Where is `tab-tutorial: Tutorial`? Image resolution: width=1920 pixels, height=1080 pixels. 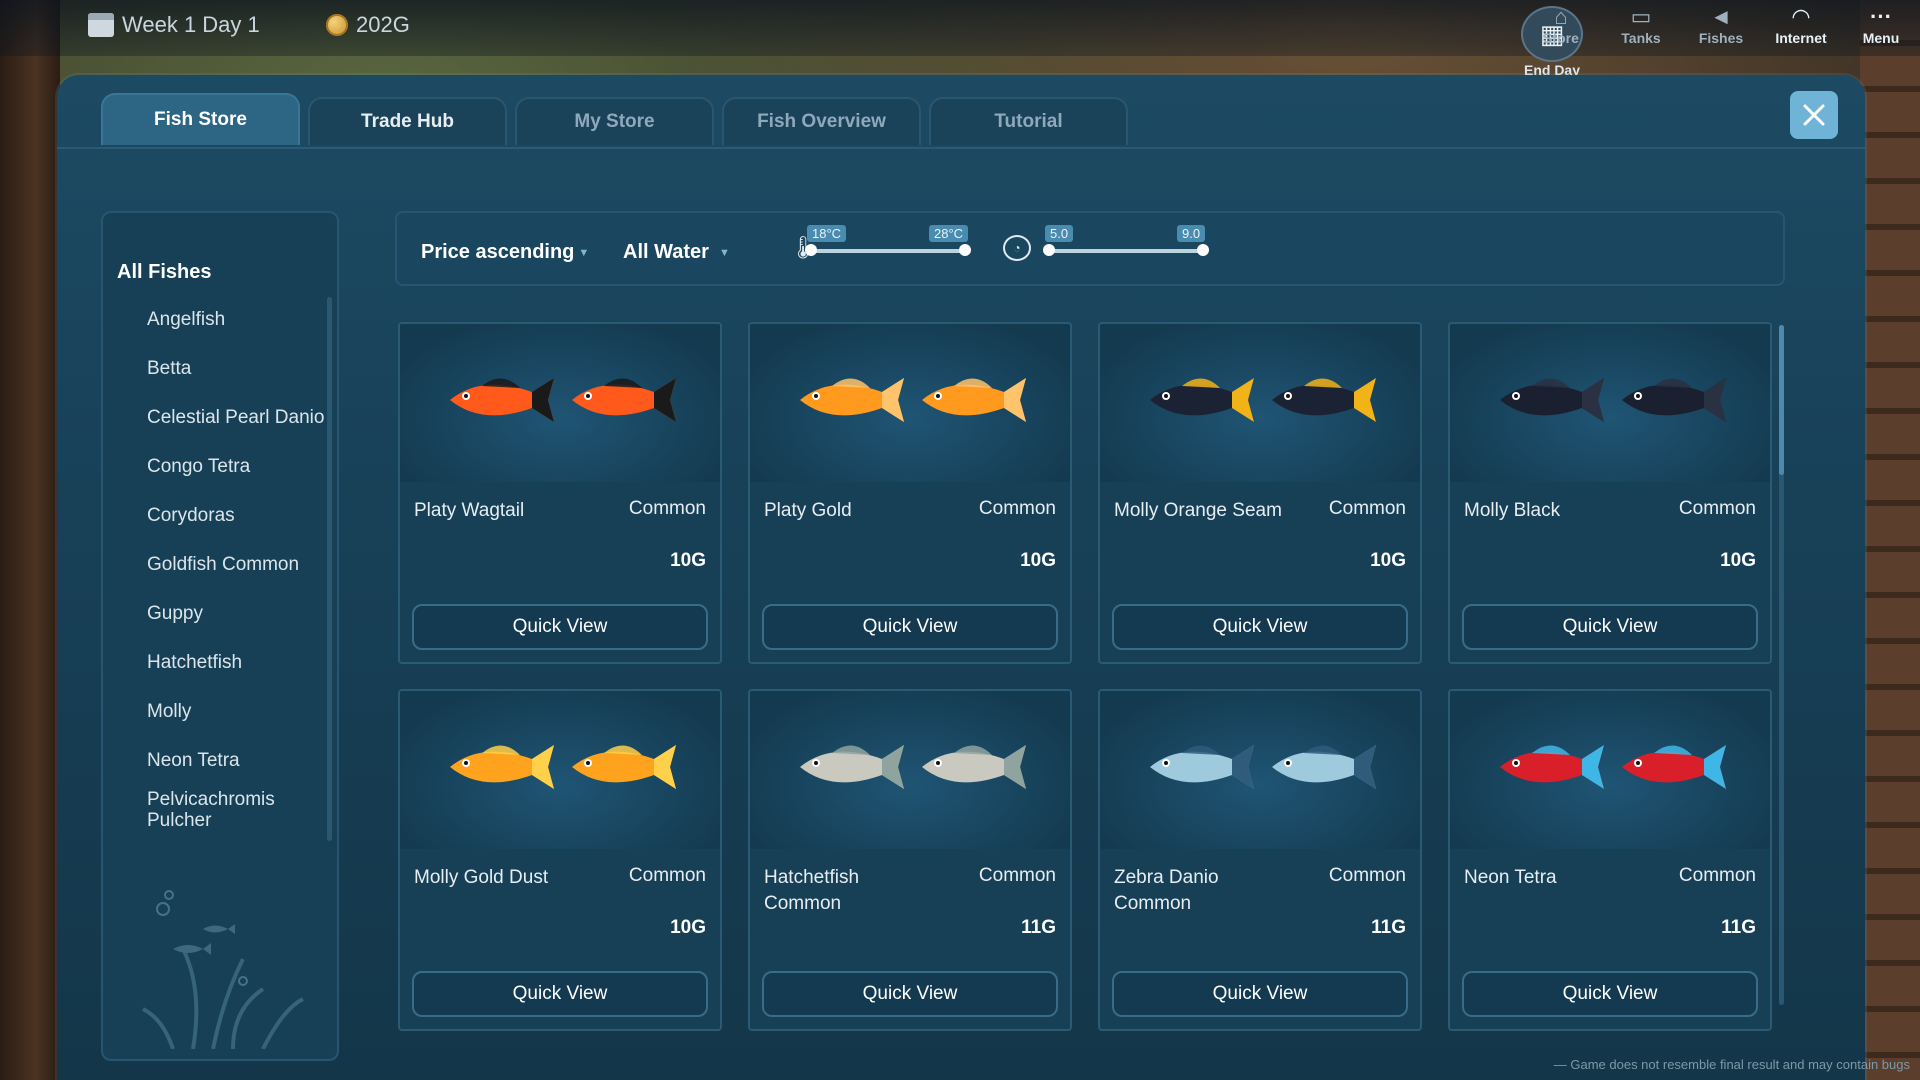
tab-tutorial: Tutorial is located at coordinates (1028, 121).